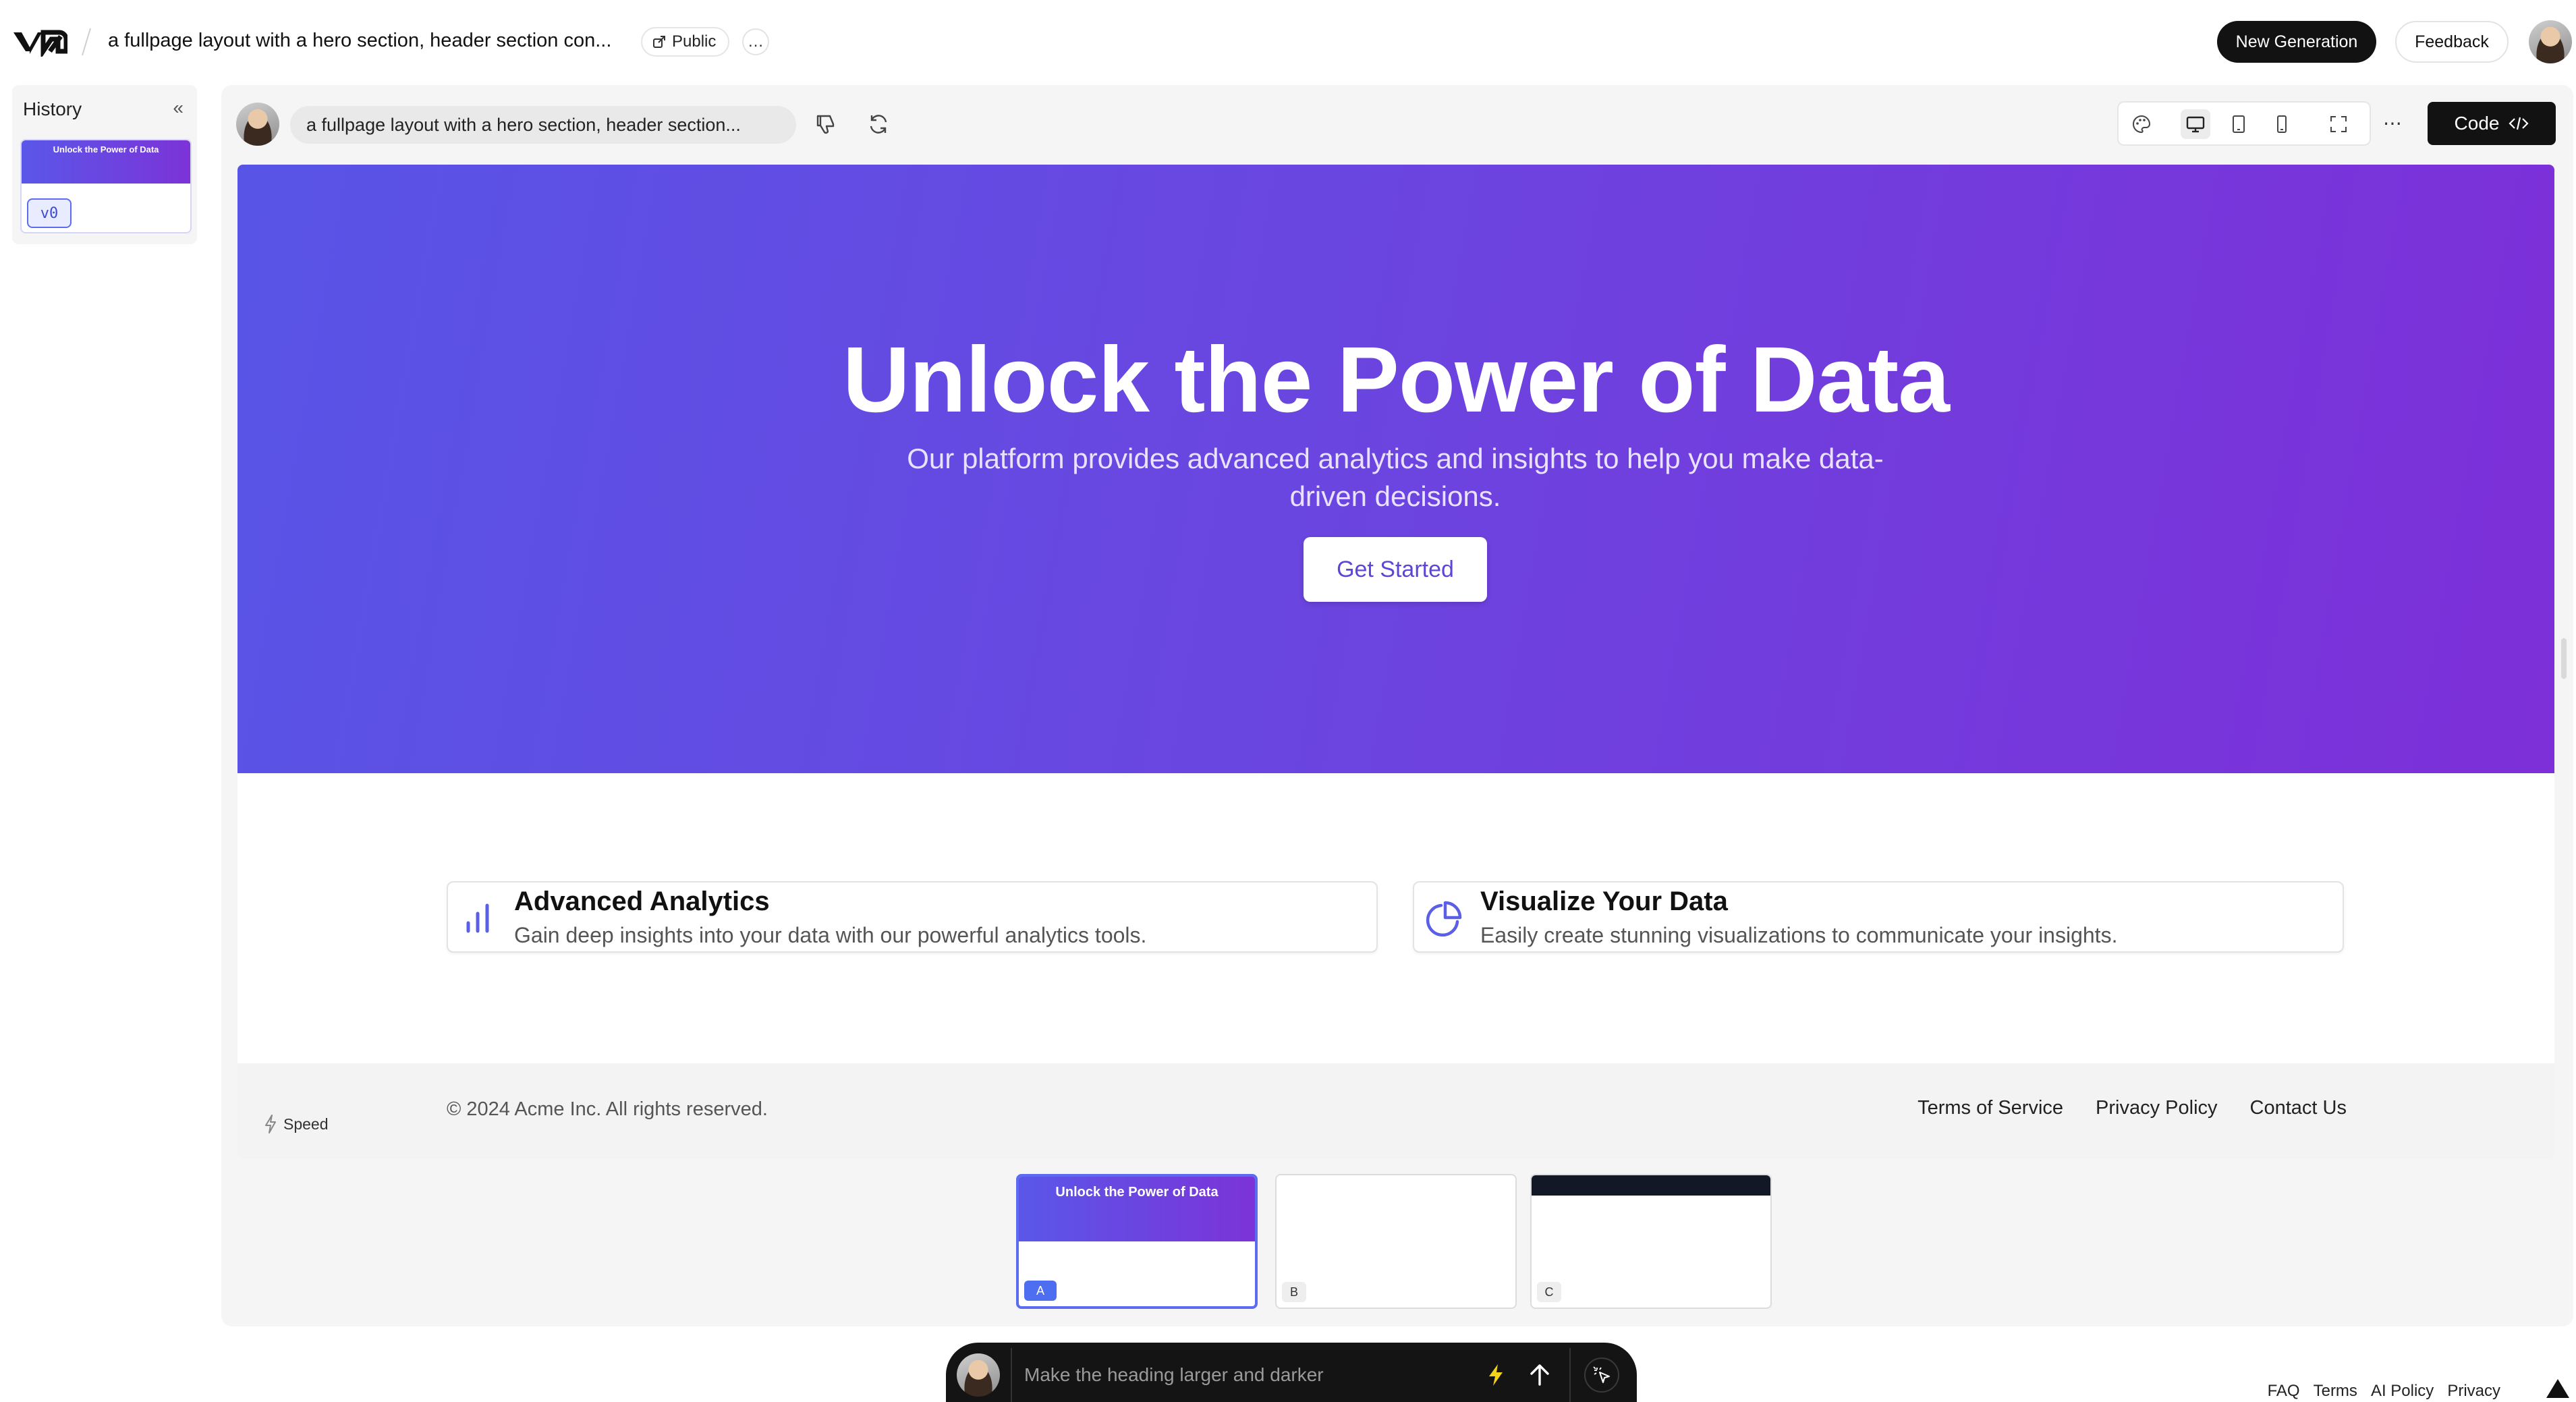 The image size is (2576, 1402). I want to click on theme-button, so click(2141, 124).